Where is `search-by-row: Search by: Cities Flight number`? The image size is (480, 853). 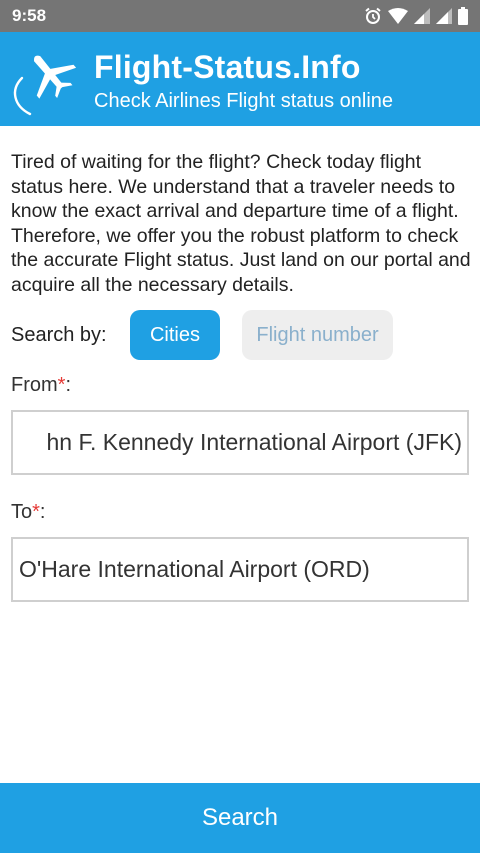 search-by-row: Search by: Cities Flight number is located at coordinates (241, 335).